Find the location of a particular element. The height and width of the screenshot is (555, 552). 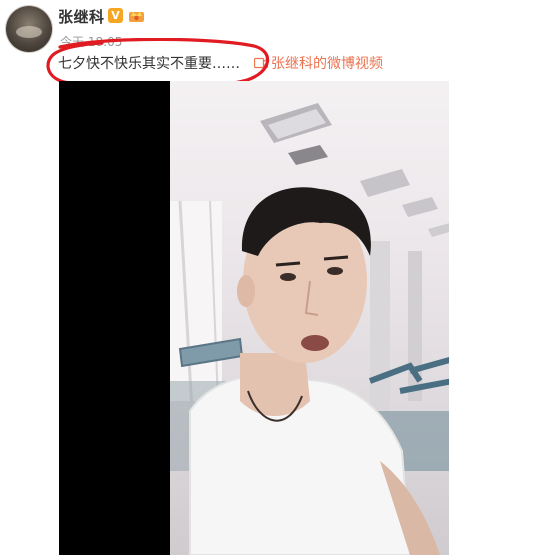

video-link: 张继科的微博视频 is located at coordinates (318, 63).